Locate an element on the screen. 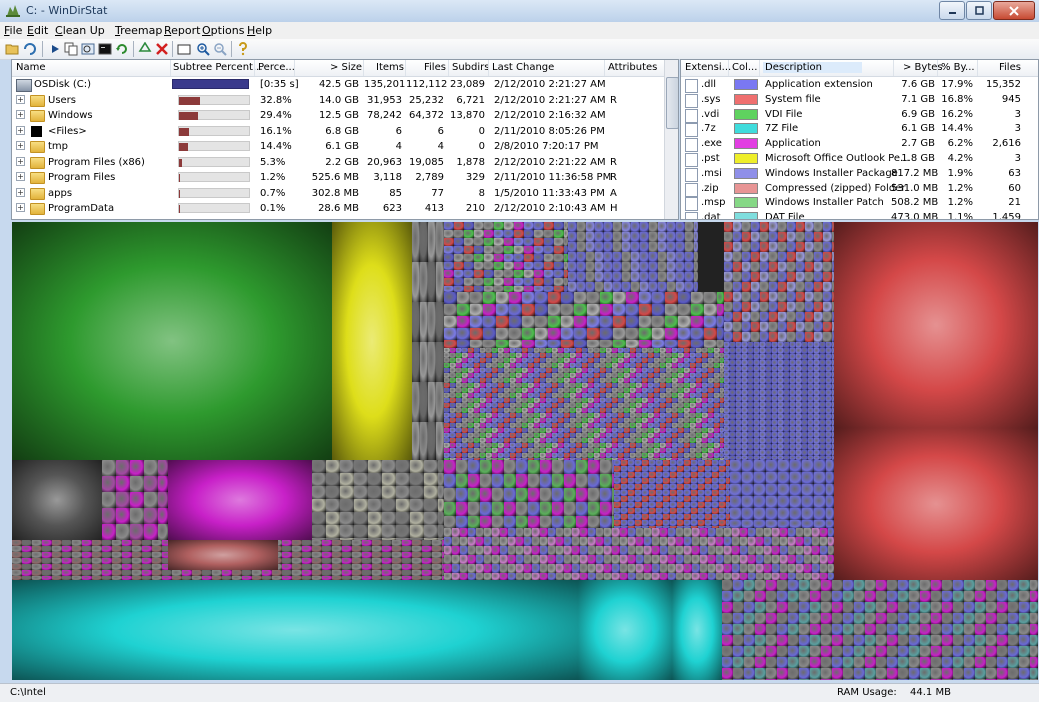  column-items: Items is located at coordinates (390, 67).